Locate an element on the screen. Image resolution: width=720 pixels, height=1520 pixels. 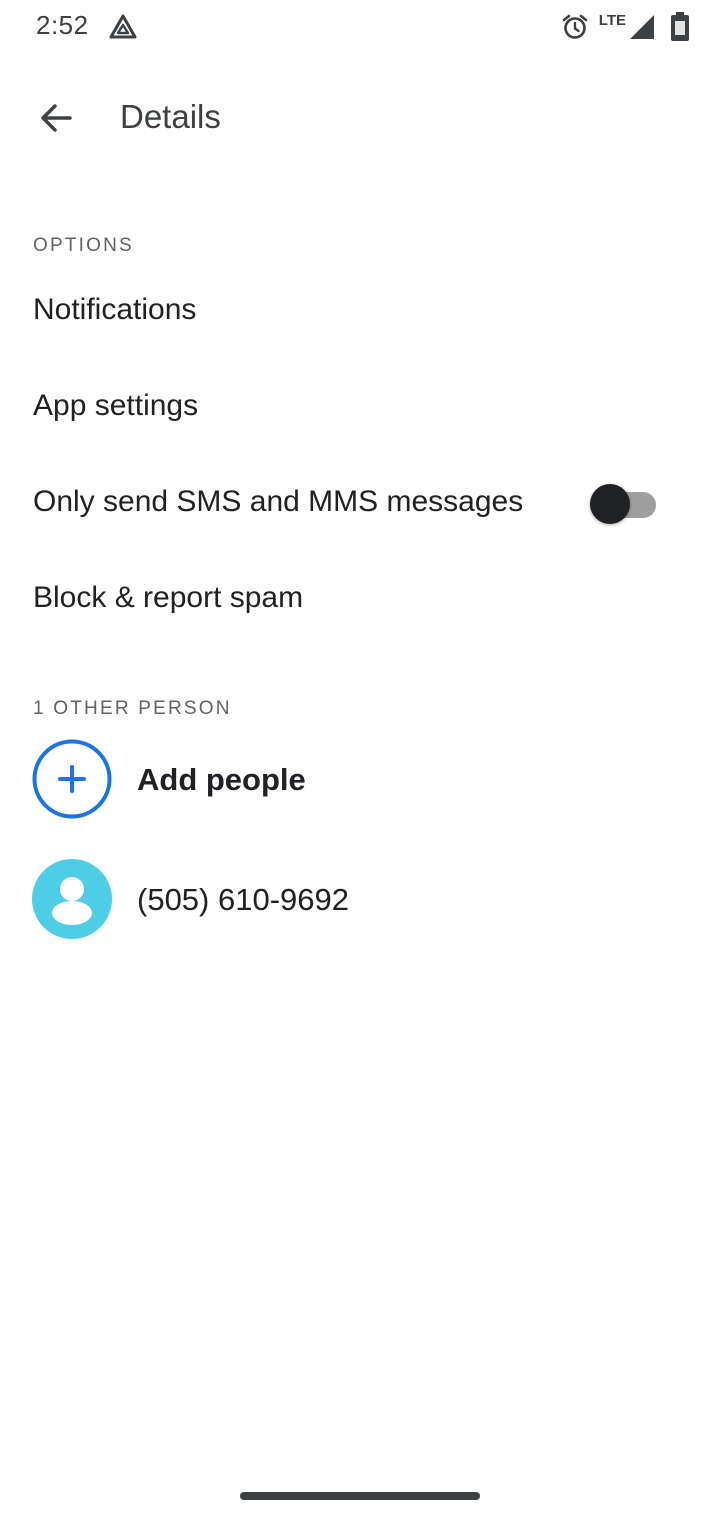
people-section-header: 1 OTHER PERSON is located at coordinates (132, 708).